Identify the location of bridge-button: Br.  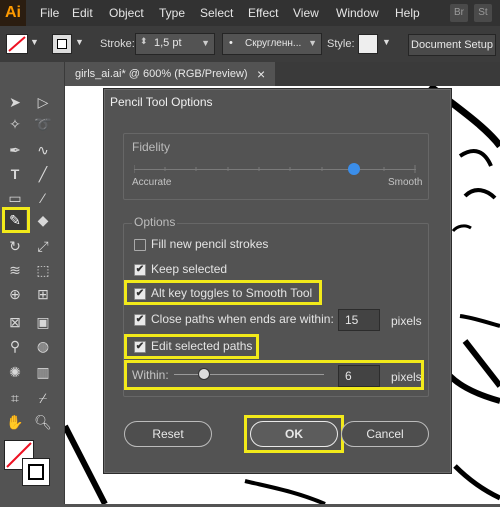
(459, 13).